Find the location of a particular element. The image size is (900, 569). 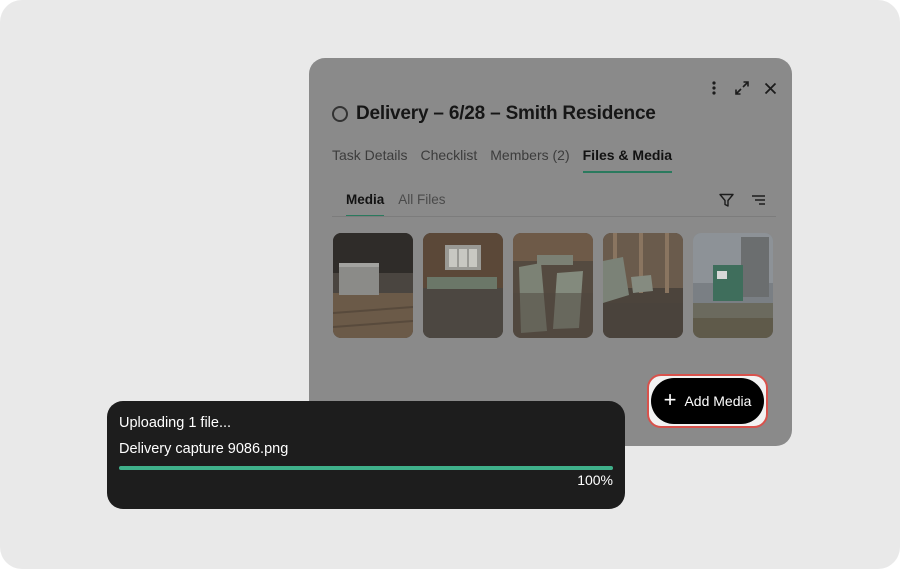

status-circle-icon is located at coordinates (340, 114).